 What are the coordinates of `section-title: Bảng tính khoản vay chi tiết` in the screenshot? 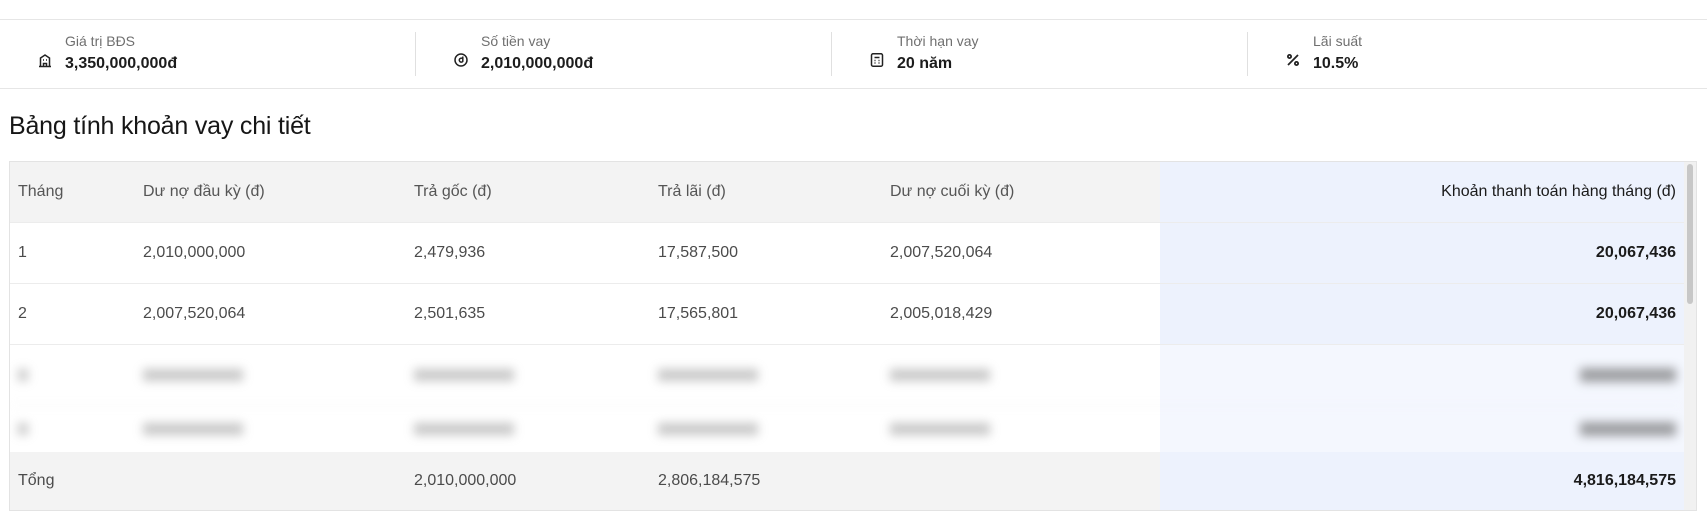 It's located at (160, 126).